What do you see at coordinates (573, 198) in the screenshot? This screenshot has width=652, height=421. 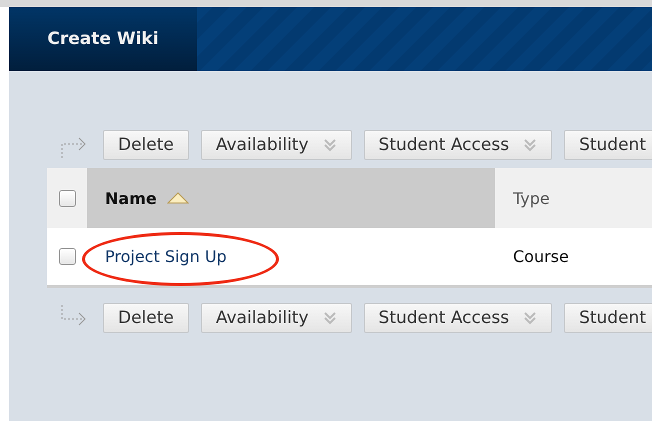 I see `column-header: Type` at bounding box center [573, 198].